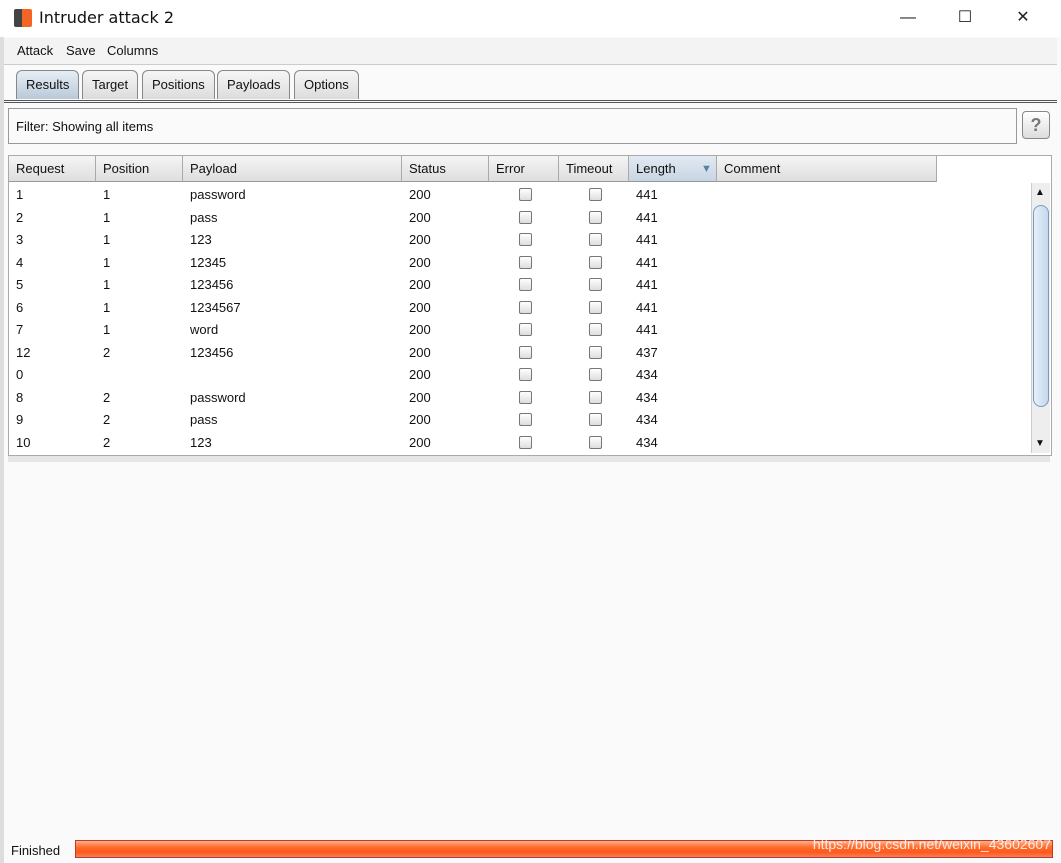 The image size is (1061, 863). I want to click on cell-request: 9, so click(20, 419).